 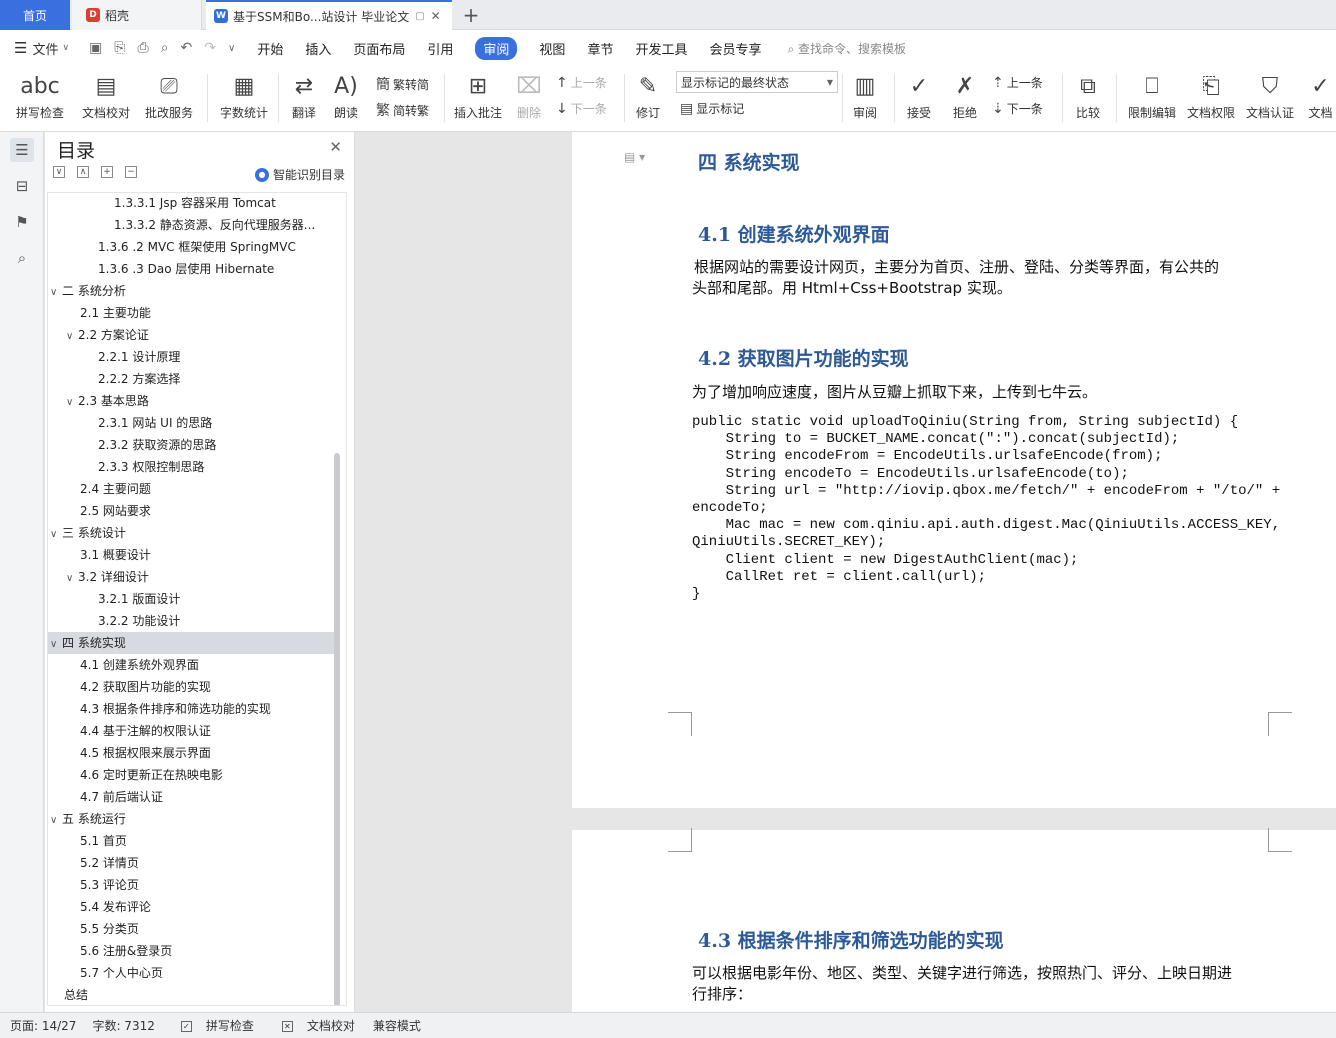 What do you see at coordinates (191, 247) in the screenshot?
I see `toc-item: 1.3.6 .2 MVC 框架使用 SpringMVC` at bounding box center [191, 247].